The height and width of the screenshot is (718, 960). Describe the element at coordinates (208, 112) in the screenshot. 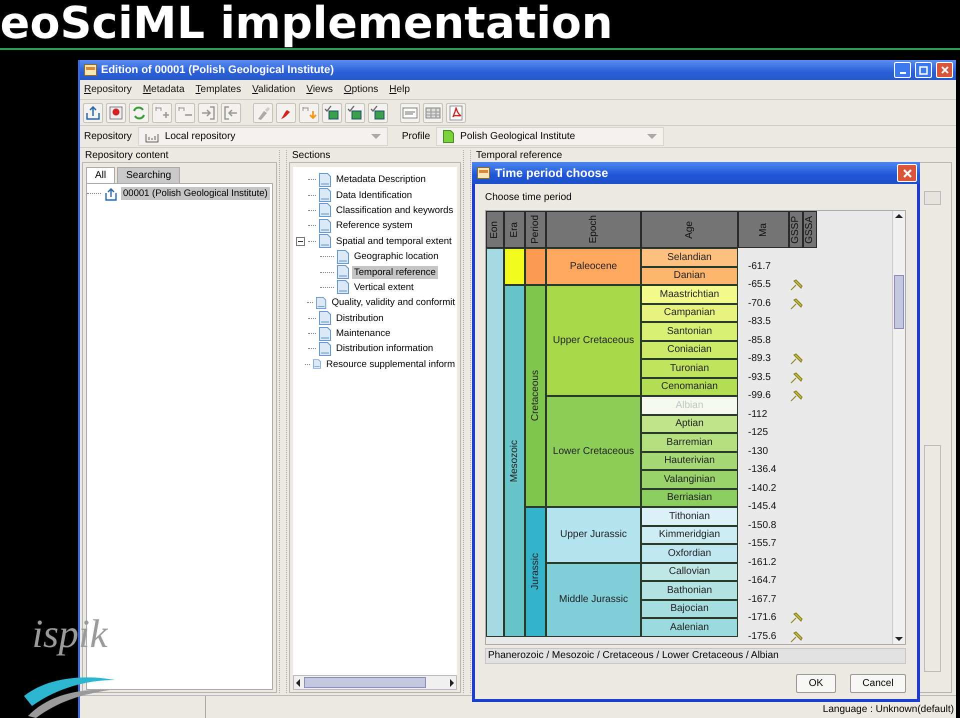

I see `arrow-in-icon` at that location.